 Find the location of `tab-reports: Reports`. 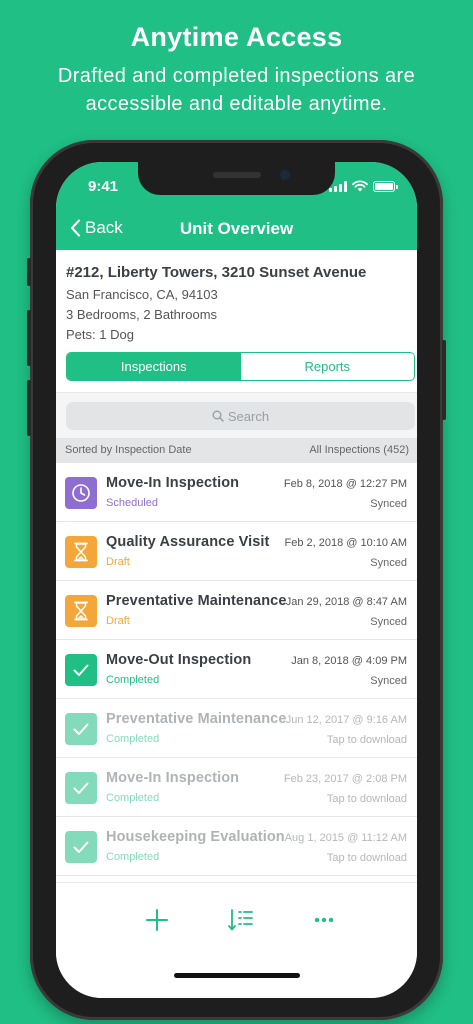

tab-reports: Reports is located at coordinates (327, 366).